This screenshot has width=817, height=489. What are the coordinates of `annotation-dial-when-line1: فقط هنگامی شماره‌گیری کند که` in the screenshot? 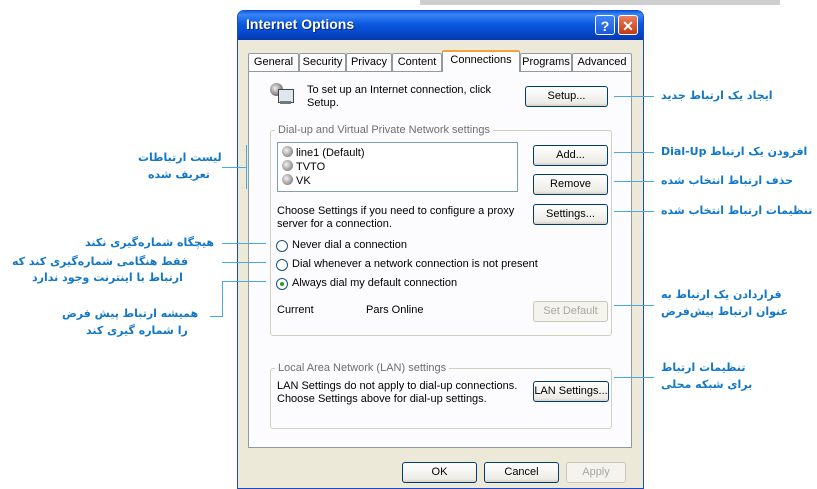 It's located at (100, 261).